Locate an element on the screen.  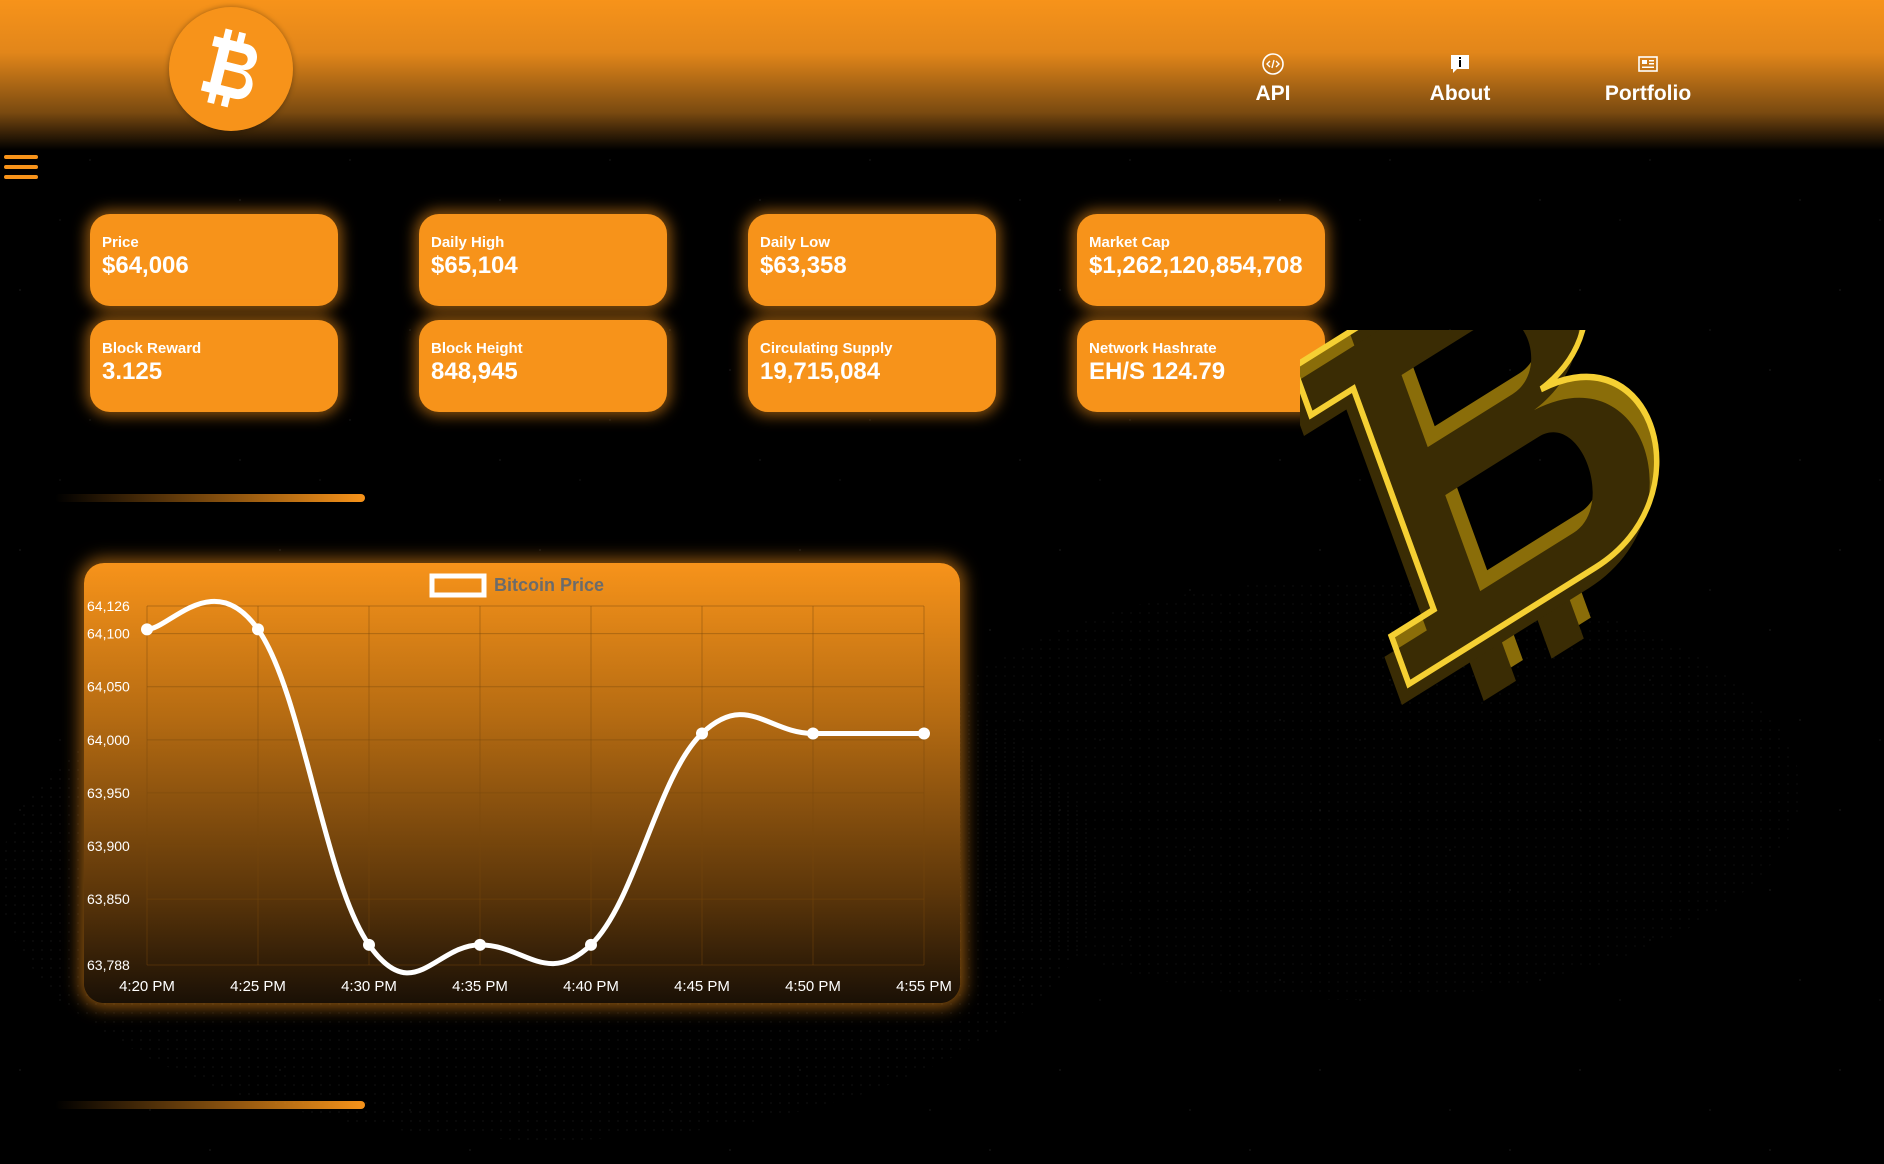
y-tick-label: 64,126 is located at coordinates (108, 606).